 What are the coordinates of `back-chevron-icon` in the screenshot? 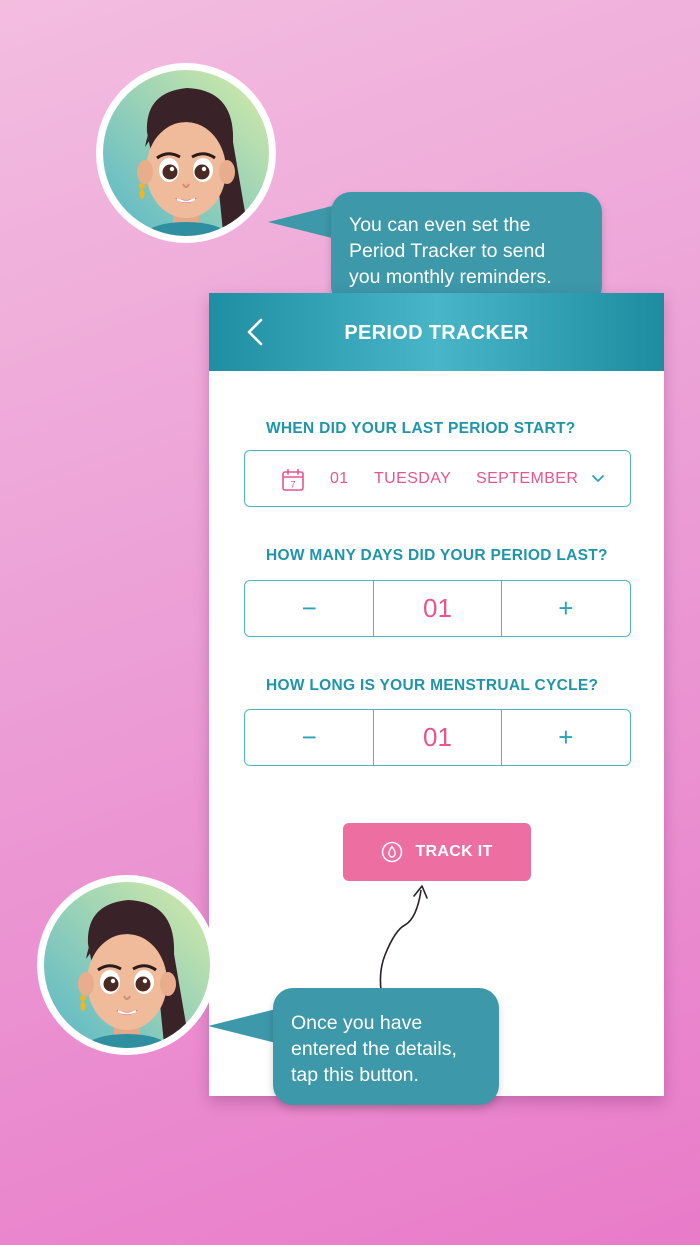 It's located at (256, 332).